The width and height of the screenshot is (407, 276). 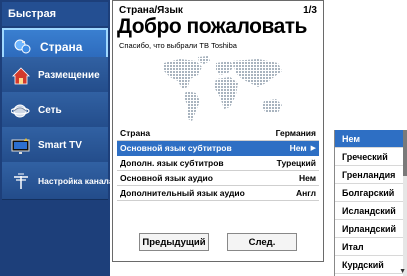 What do you see at coordinates (21, 146) in the screenshot?
I see `smart-tv-icon` at bounding box center [21, 146].